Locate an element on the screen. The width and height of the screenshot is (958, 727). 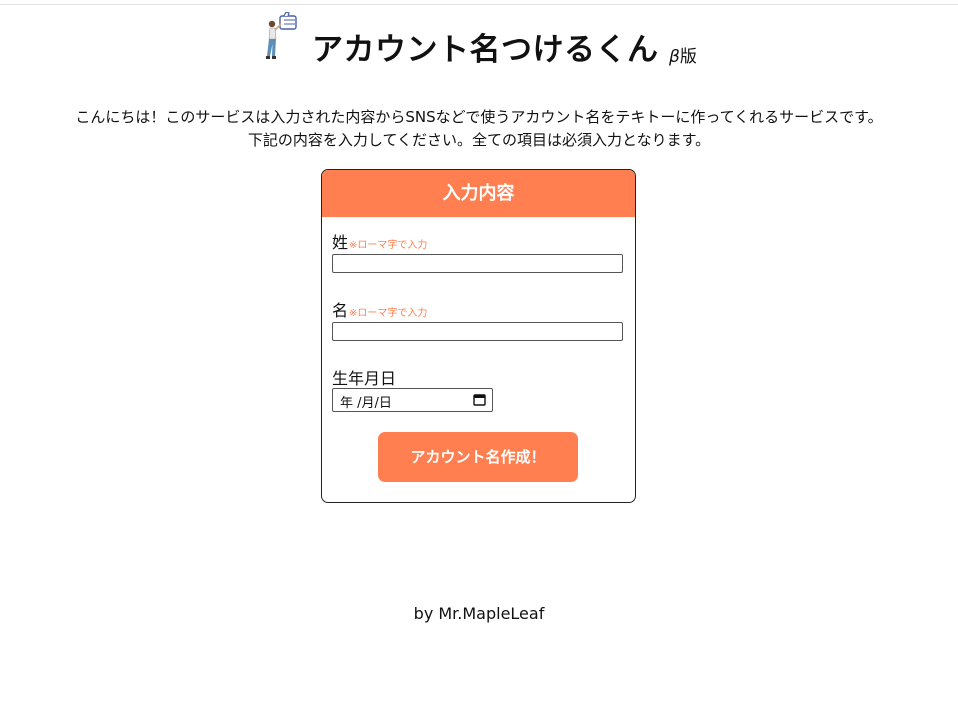
last-name-input is located at coordinates (477, 263).